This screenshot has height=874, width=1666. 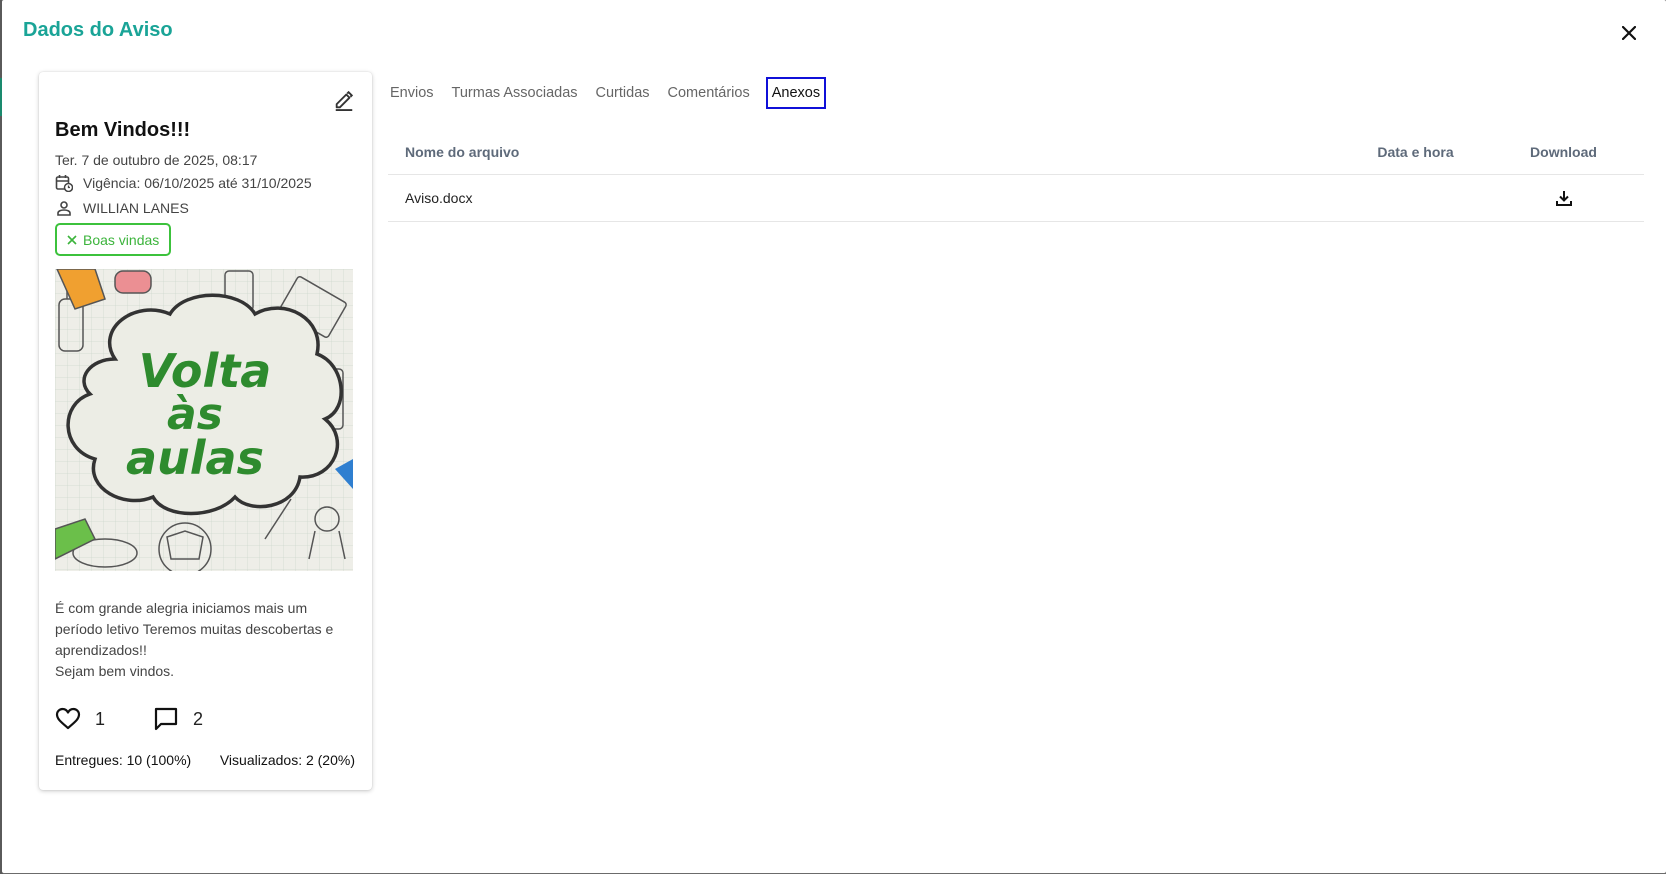 What do you see at coordinates (64, 183) in the screenshot?
I see `calendar-clock-icon` at bounding box center [64, 183].